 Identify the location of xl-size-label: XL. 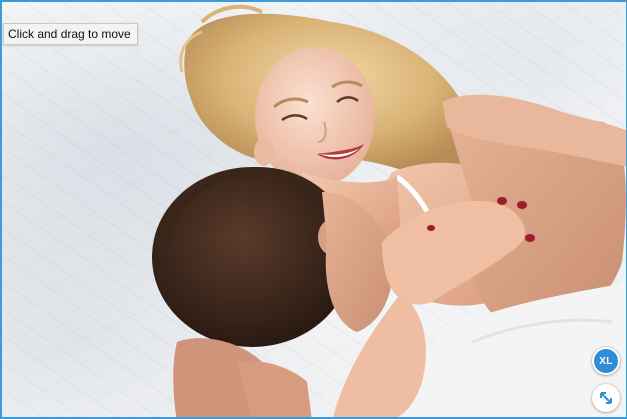
(606, 361).